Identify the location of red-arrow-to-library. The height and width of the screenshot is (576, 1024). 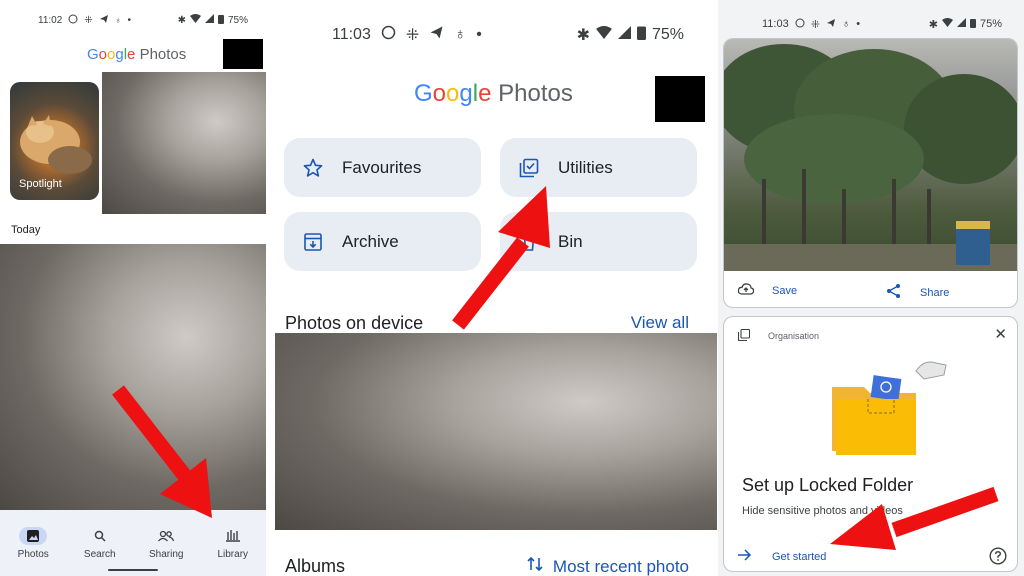
(162, 451).